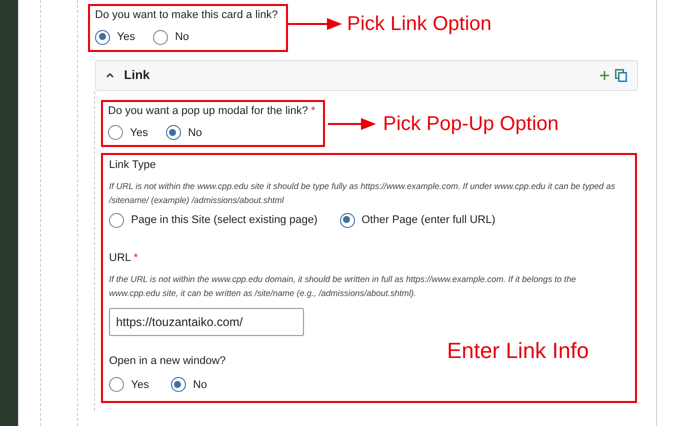 This screenshot has height=426, width=677. What do you see at coordinates (110, 75) in the screenshot?
I see `collapse-icon` at bounding box center [110, 75].